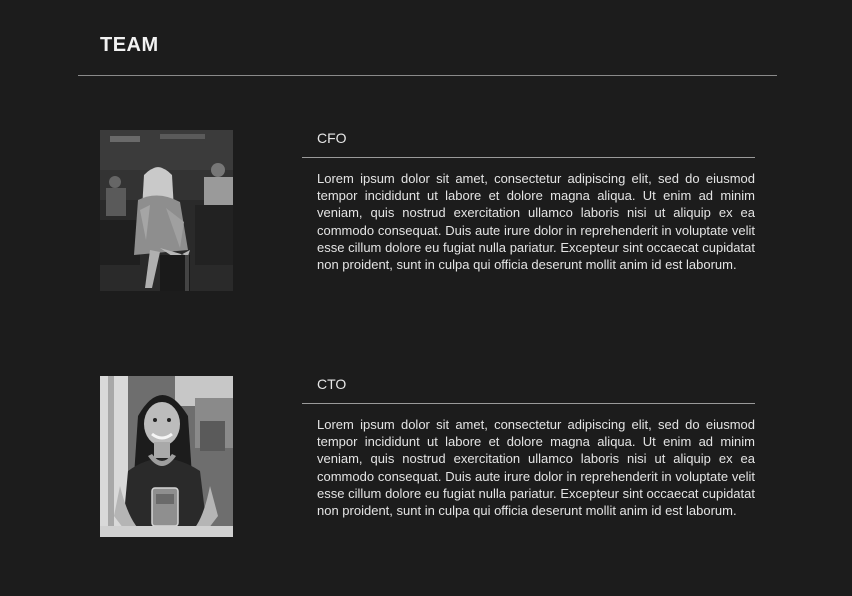 This screenshot has width=852, height=596. Describe the element at coordinates (332, 384) in the screenshot. I see `member-role: CTO` at that location.